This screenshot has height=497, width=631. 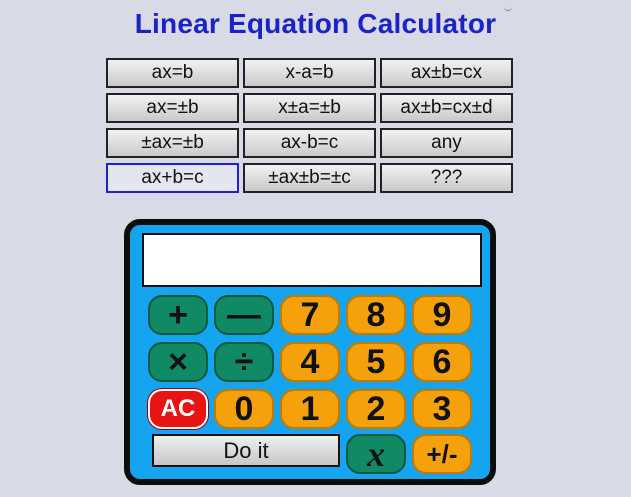 What do you see at coordinates (442, 454) in the screenshot?
I see `plus-minus-key: +/-` at bounding box center [442, 454].